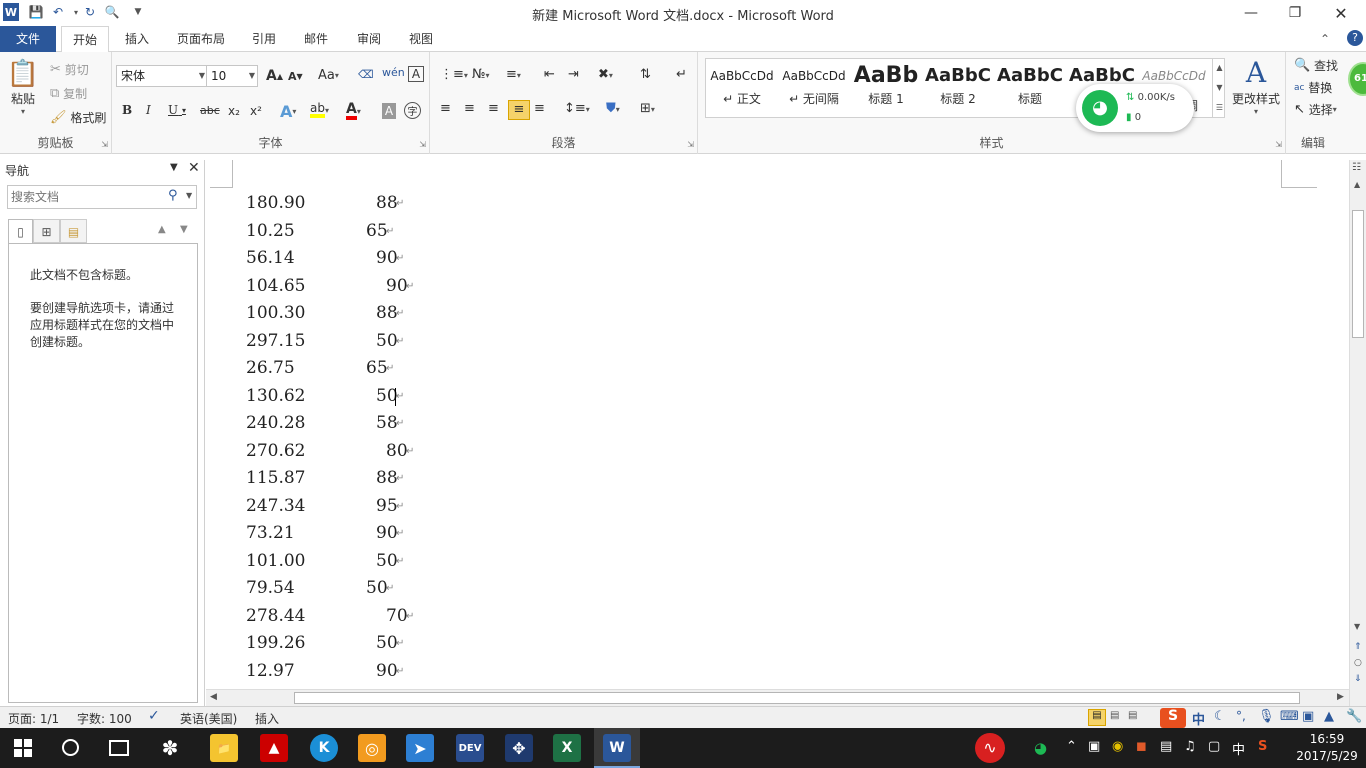 Image resolution: width=1366 pixels, height=768 pixels. I want to click on pinwheel-app-icon: ✽, so click(170, 748).